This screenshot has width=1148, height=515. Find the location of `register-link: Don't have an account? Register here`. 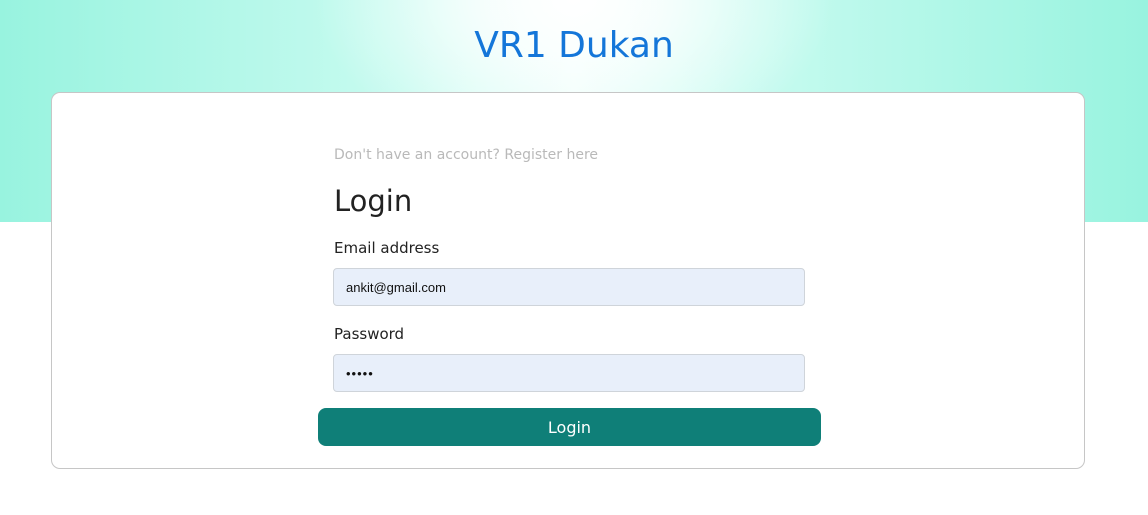

register-link: Don't have an account? Register here is located at coordinates (466, 155).